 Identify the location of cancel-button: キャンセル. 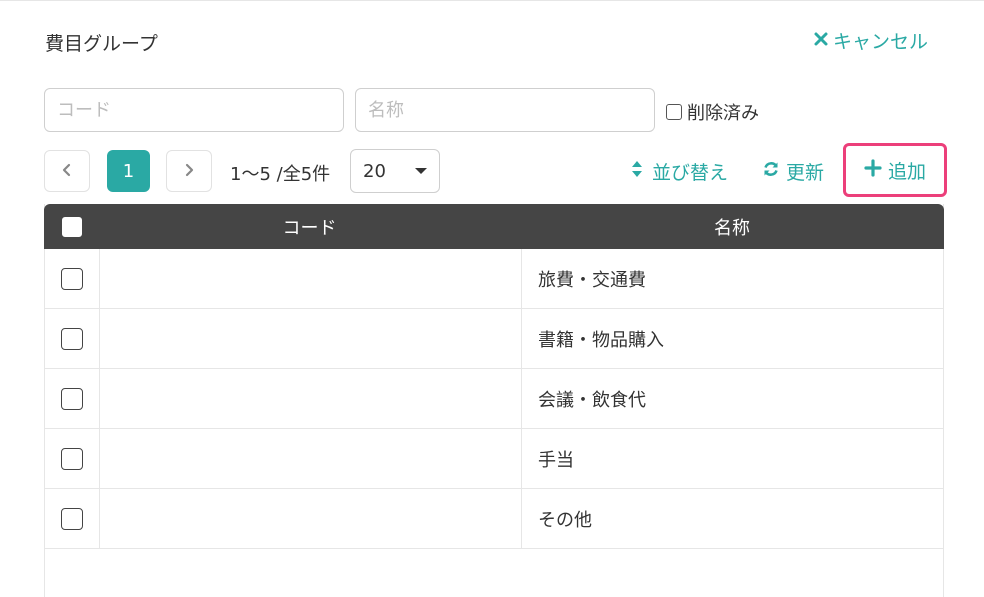
(870, 40).